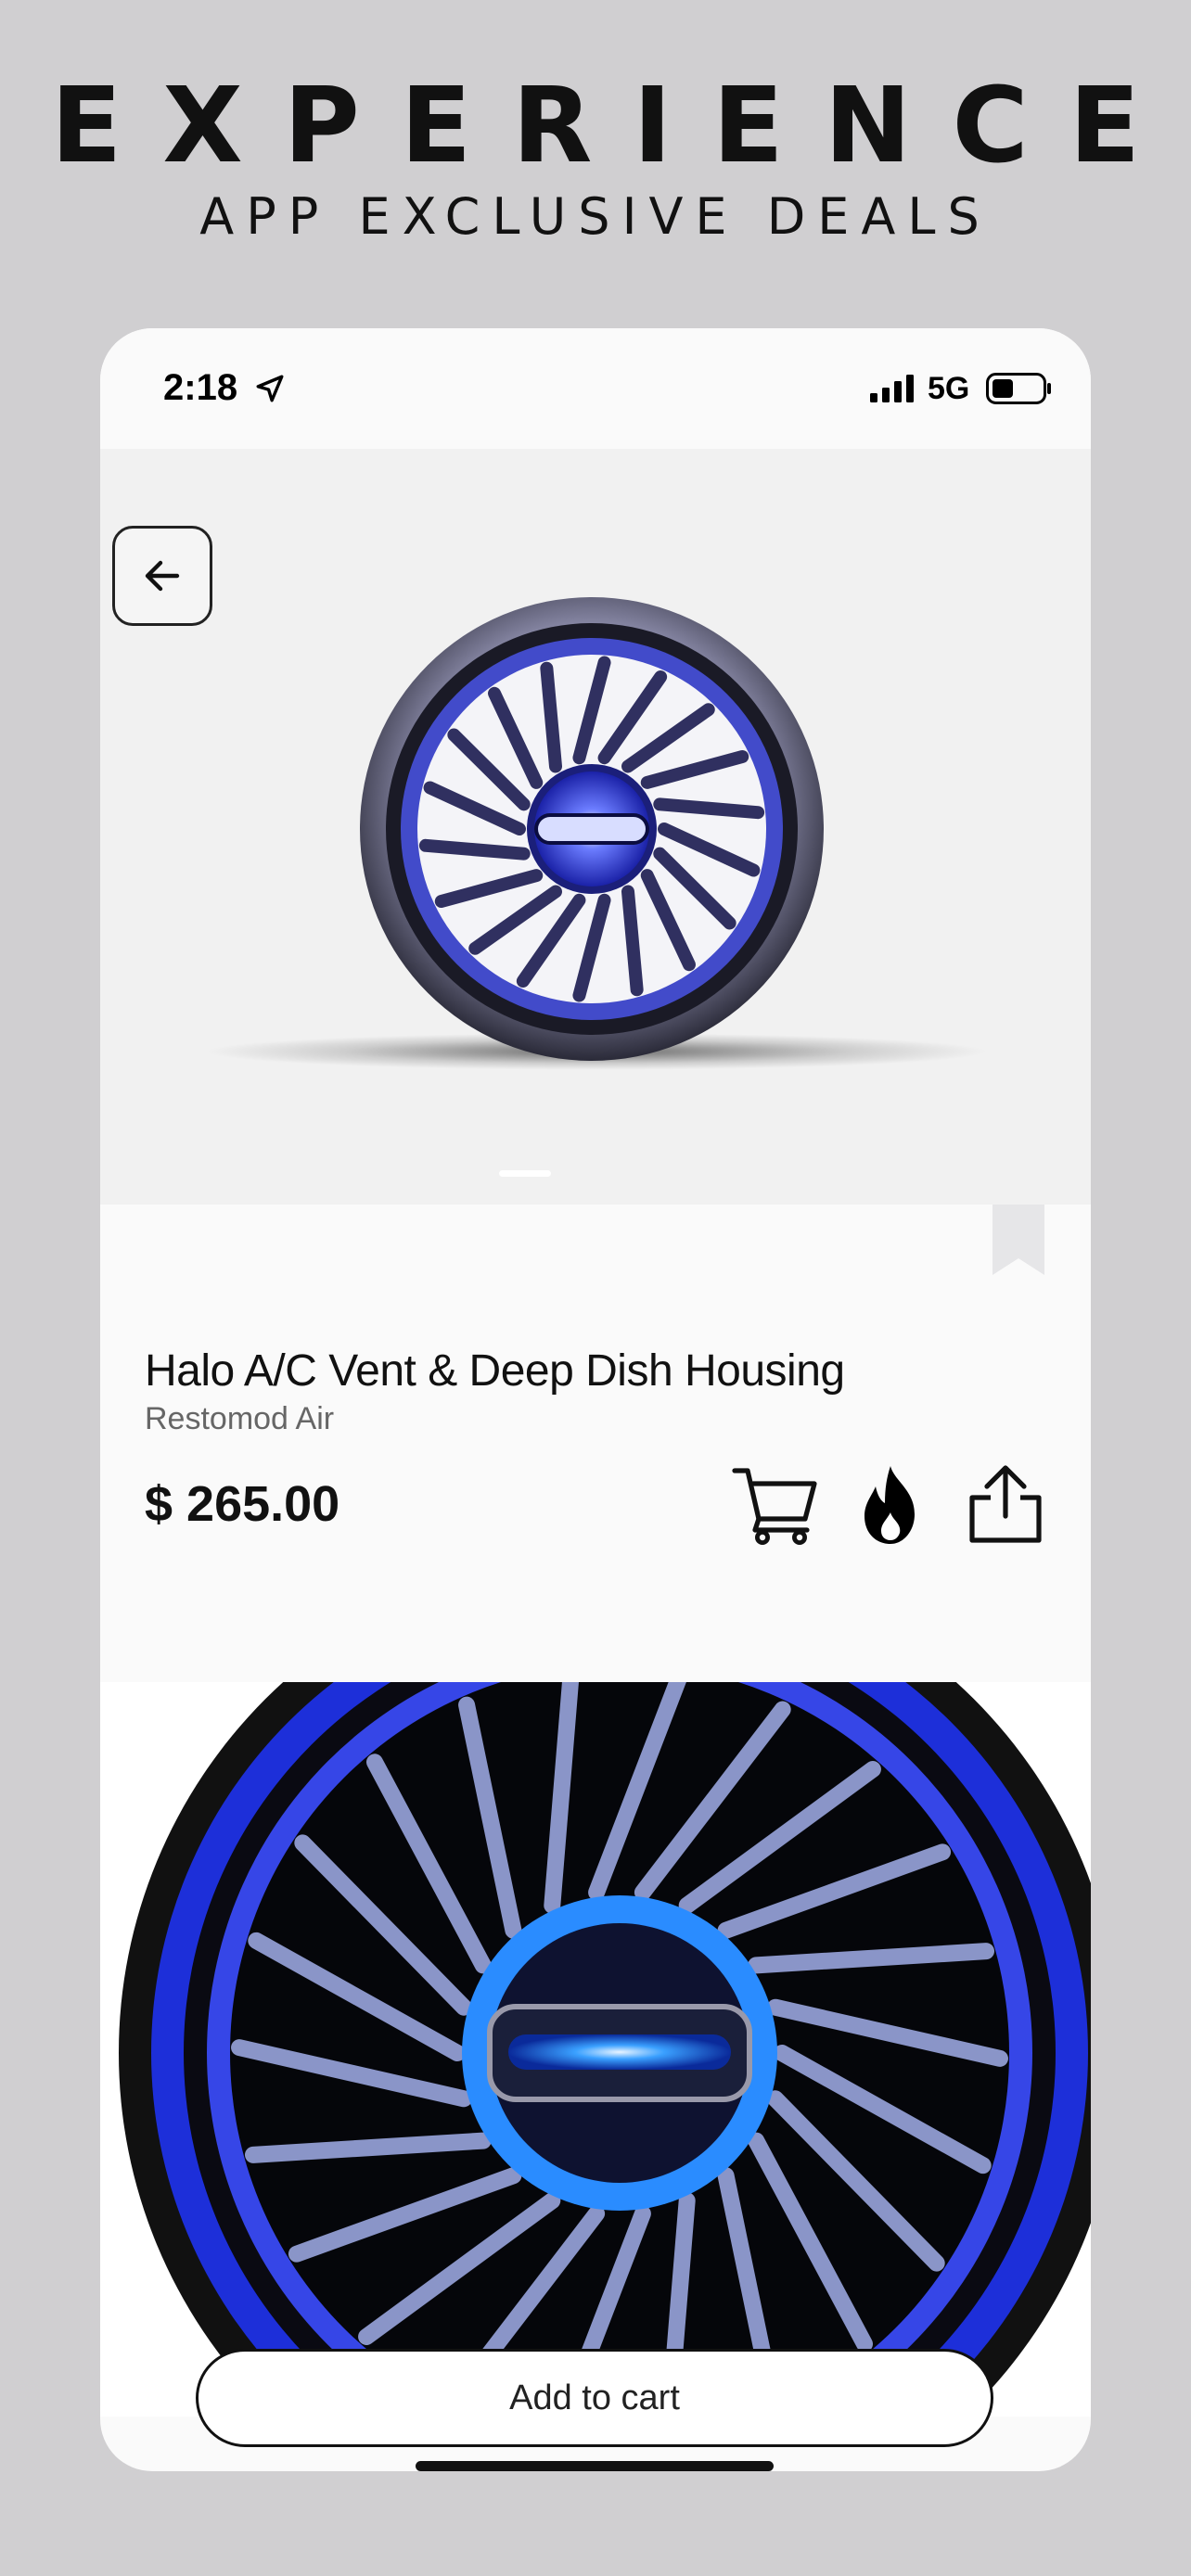 The height and width of the screenshot is (2576, 1191). What do you see at coordinates (240, 1418) in the screenshot?
I see `product-vendor: Restomod Air` at bounding box center [240, 1418].